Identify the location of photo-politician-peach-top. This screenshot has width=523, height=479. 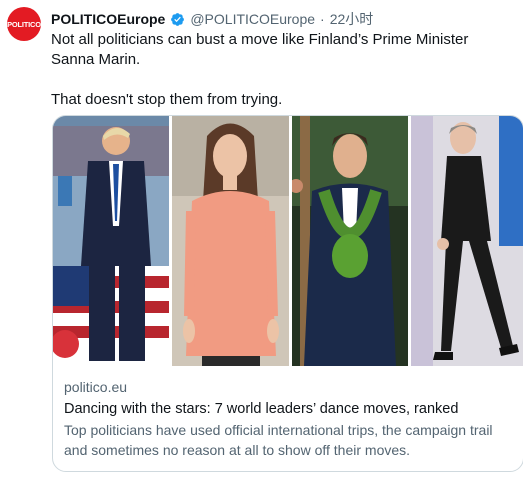
(230, 241).